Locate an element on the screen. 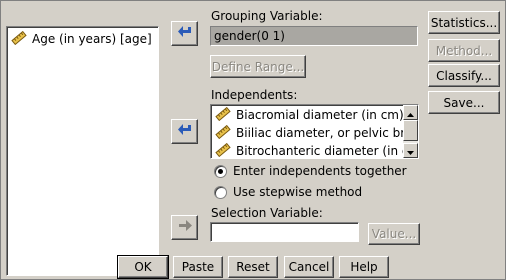  reset-button: Reset is located at coordinates (253, 267).